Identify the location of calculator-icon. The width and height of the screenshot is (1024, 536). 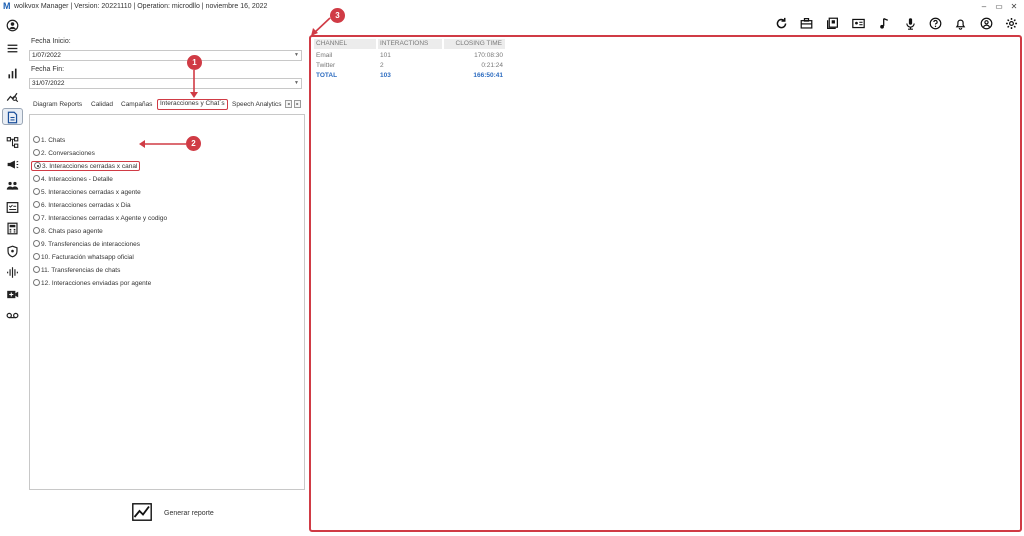
(12, 228).